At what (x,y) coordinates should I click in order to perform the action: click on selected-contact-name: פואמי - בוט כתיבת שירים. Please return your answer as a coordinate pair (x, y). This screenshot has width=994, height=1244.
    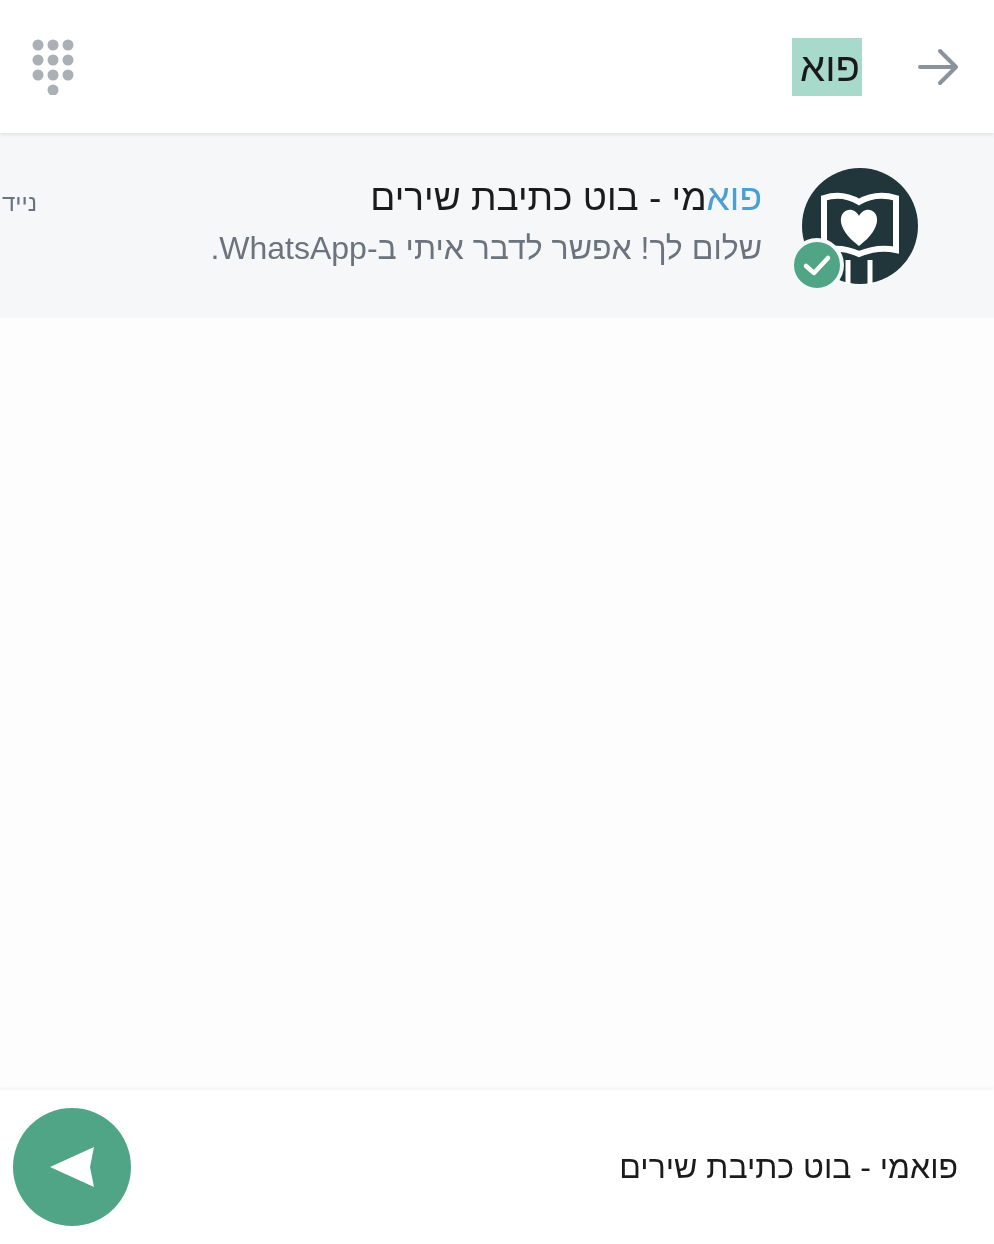
    Looking at the image, I should click on (788, 1167).